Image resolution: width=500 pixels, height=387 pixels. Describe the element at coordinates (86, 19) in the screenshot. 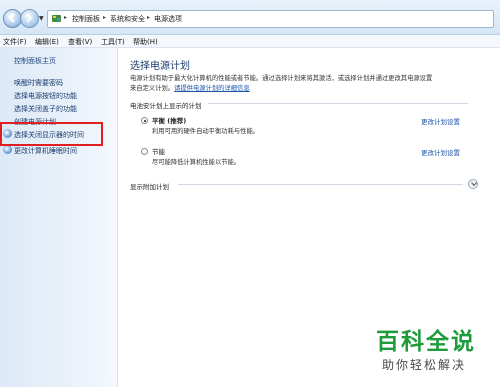

I see `breadcrumb-control-panel: 控制面板` at that location.